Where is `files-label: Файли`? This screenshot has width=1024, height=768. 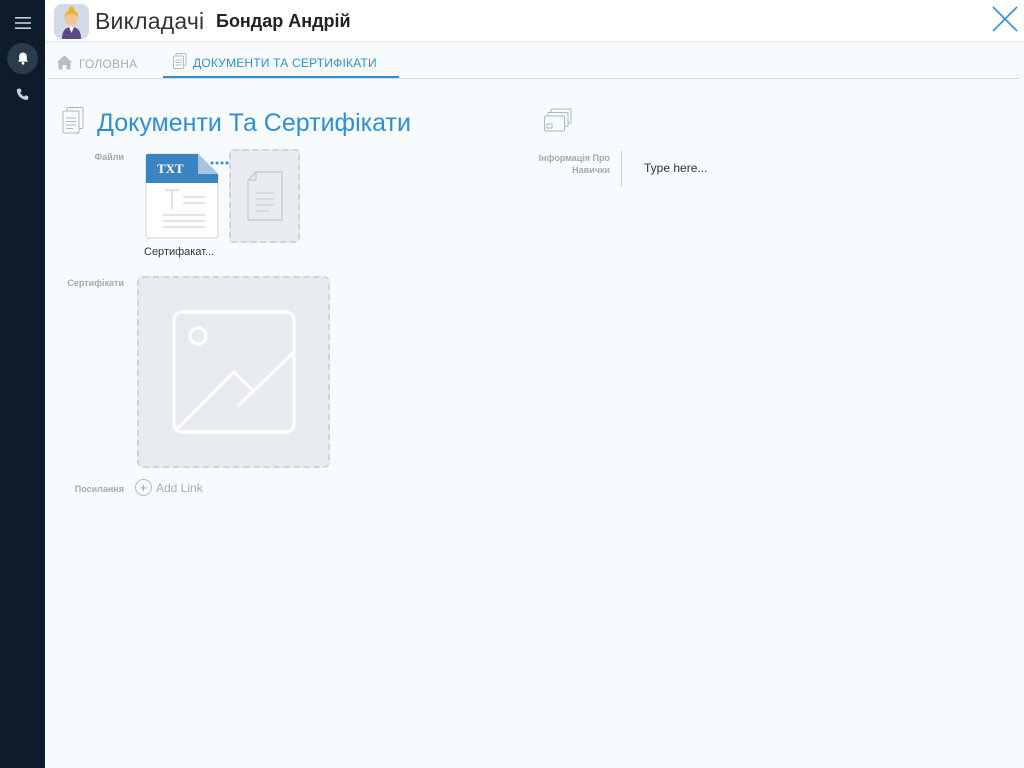 files-label: Файли is located at coordinates (109, 157).